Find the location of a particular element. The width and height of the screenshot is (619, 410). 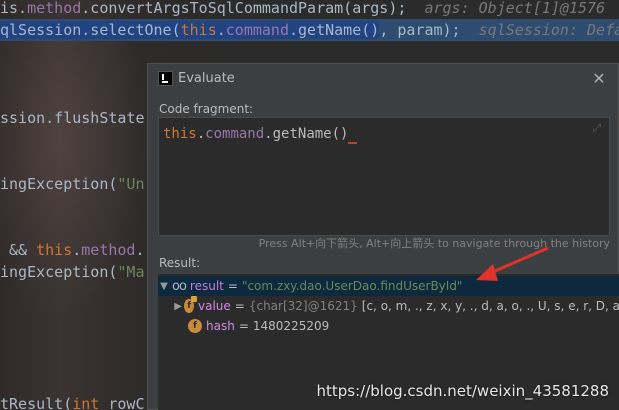

variable-type: {char[32]@1621} is located at coordinates (303, 306).